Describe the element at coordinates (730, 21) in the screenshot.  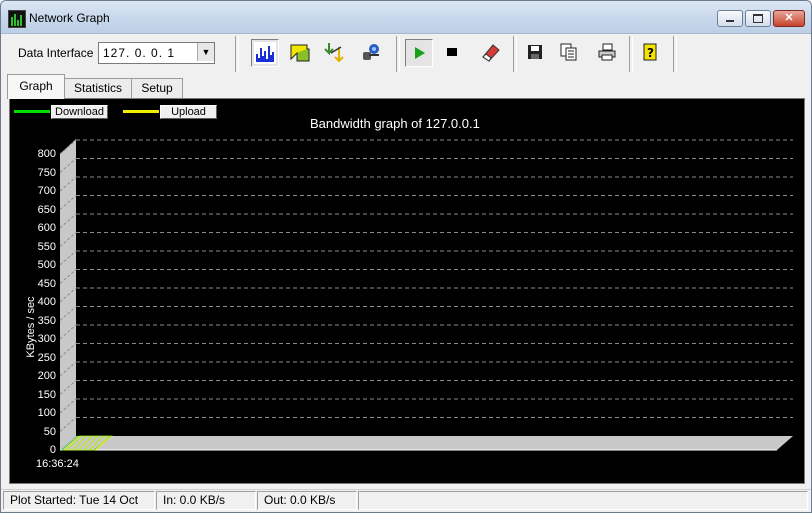
I see `minimize-icon` at that location.